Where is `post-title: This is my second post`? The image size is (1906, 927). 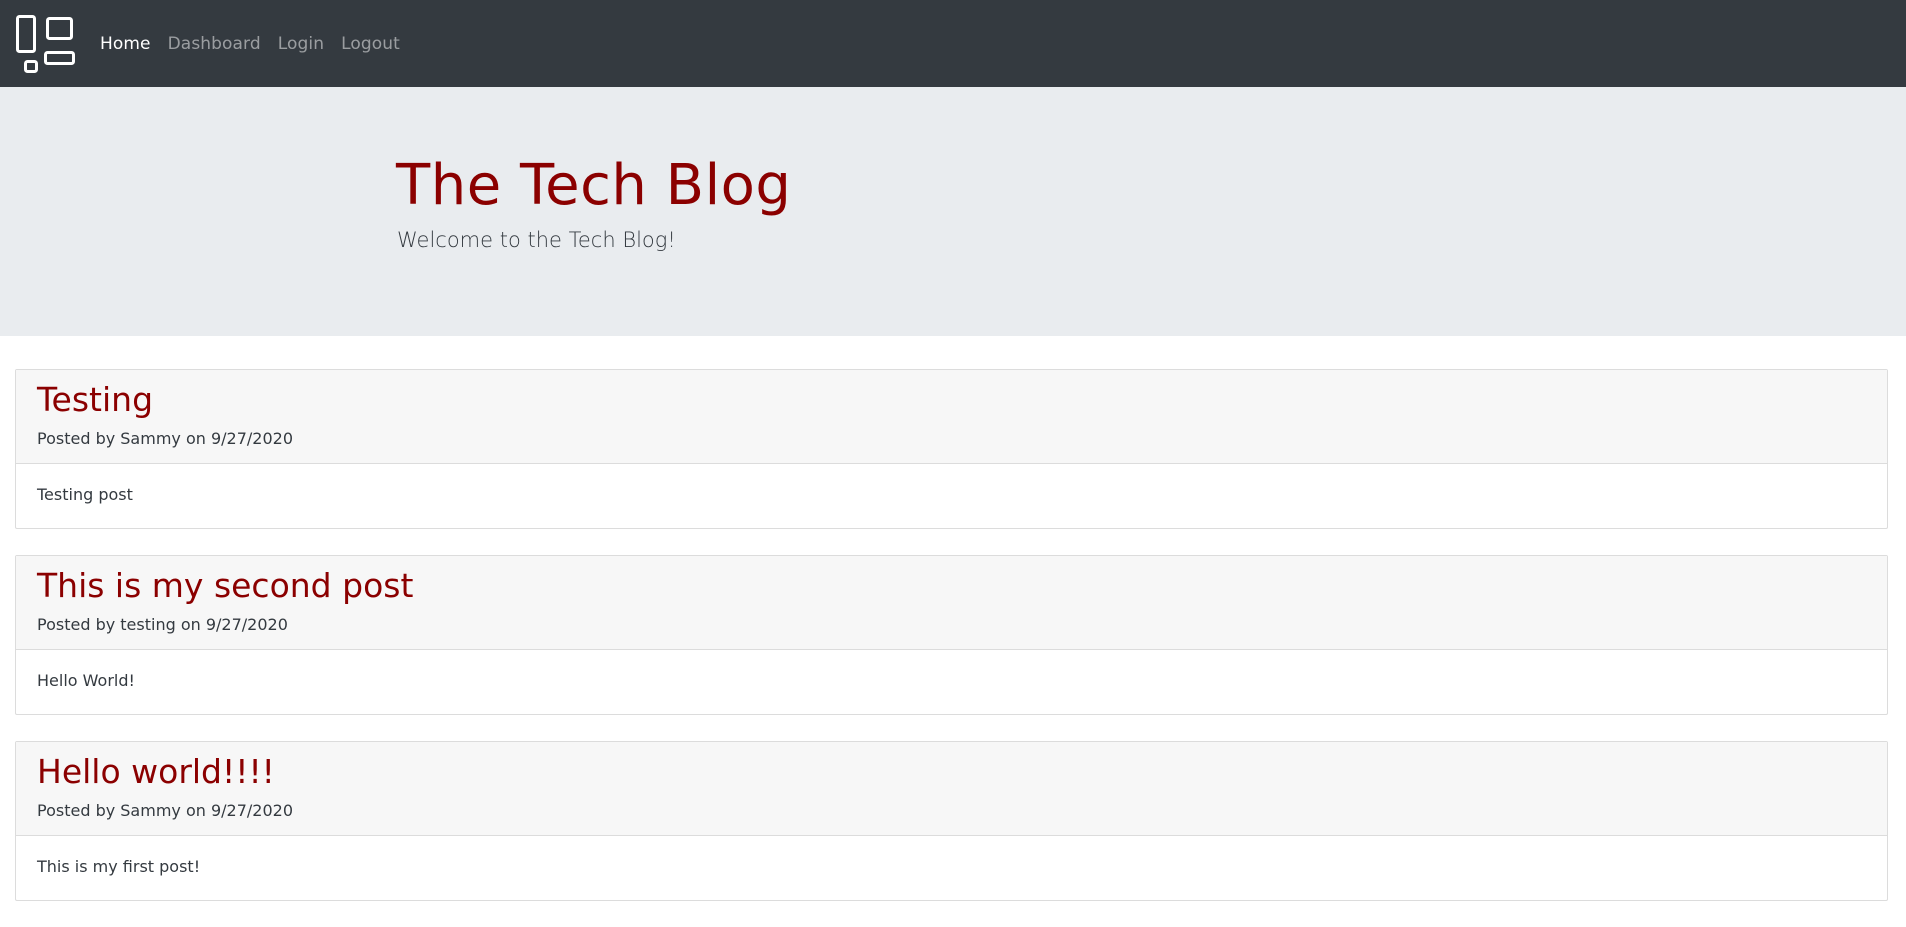 post-title: This is my second post is located at coordinates (225, 585).